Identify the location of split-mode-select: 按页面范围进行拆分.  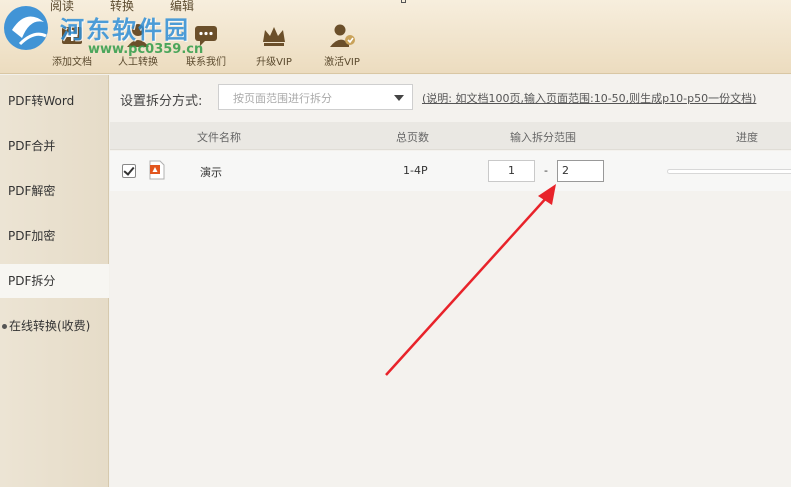
(315, 97).